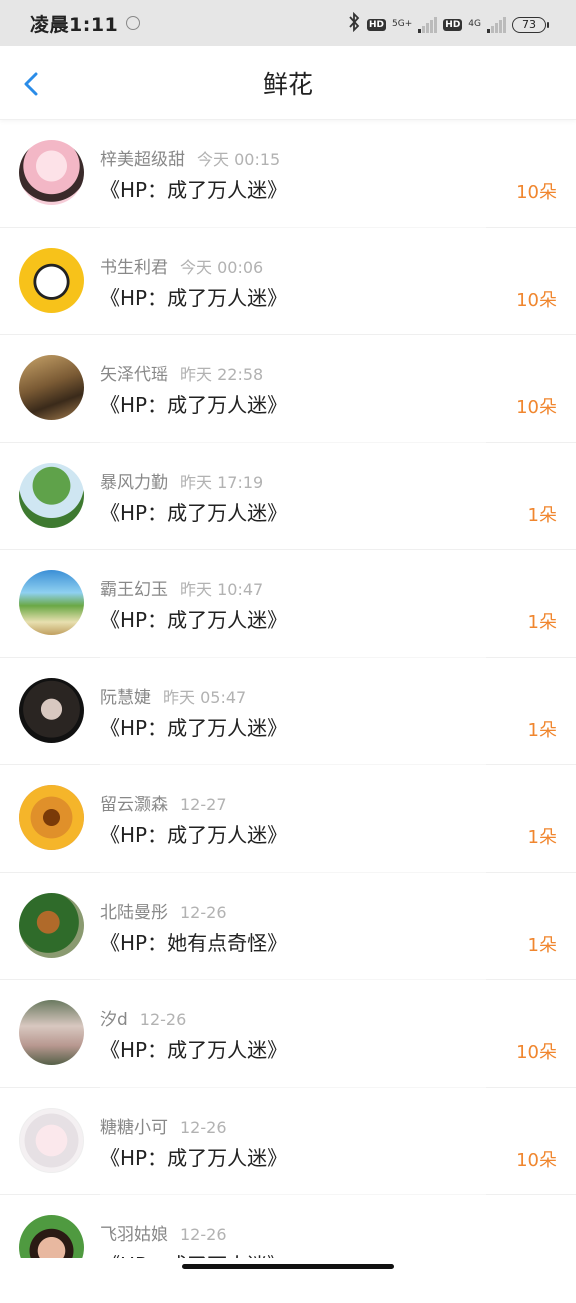 The image size is (576, 1303). Describe the element at coordinates (134, 1128) in the screenshot. I see `user-name: 糖糖小可` at that location.